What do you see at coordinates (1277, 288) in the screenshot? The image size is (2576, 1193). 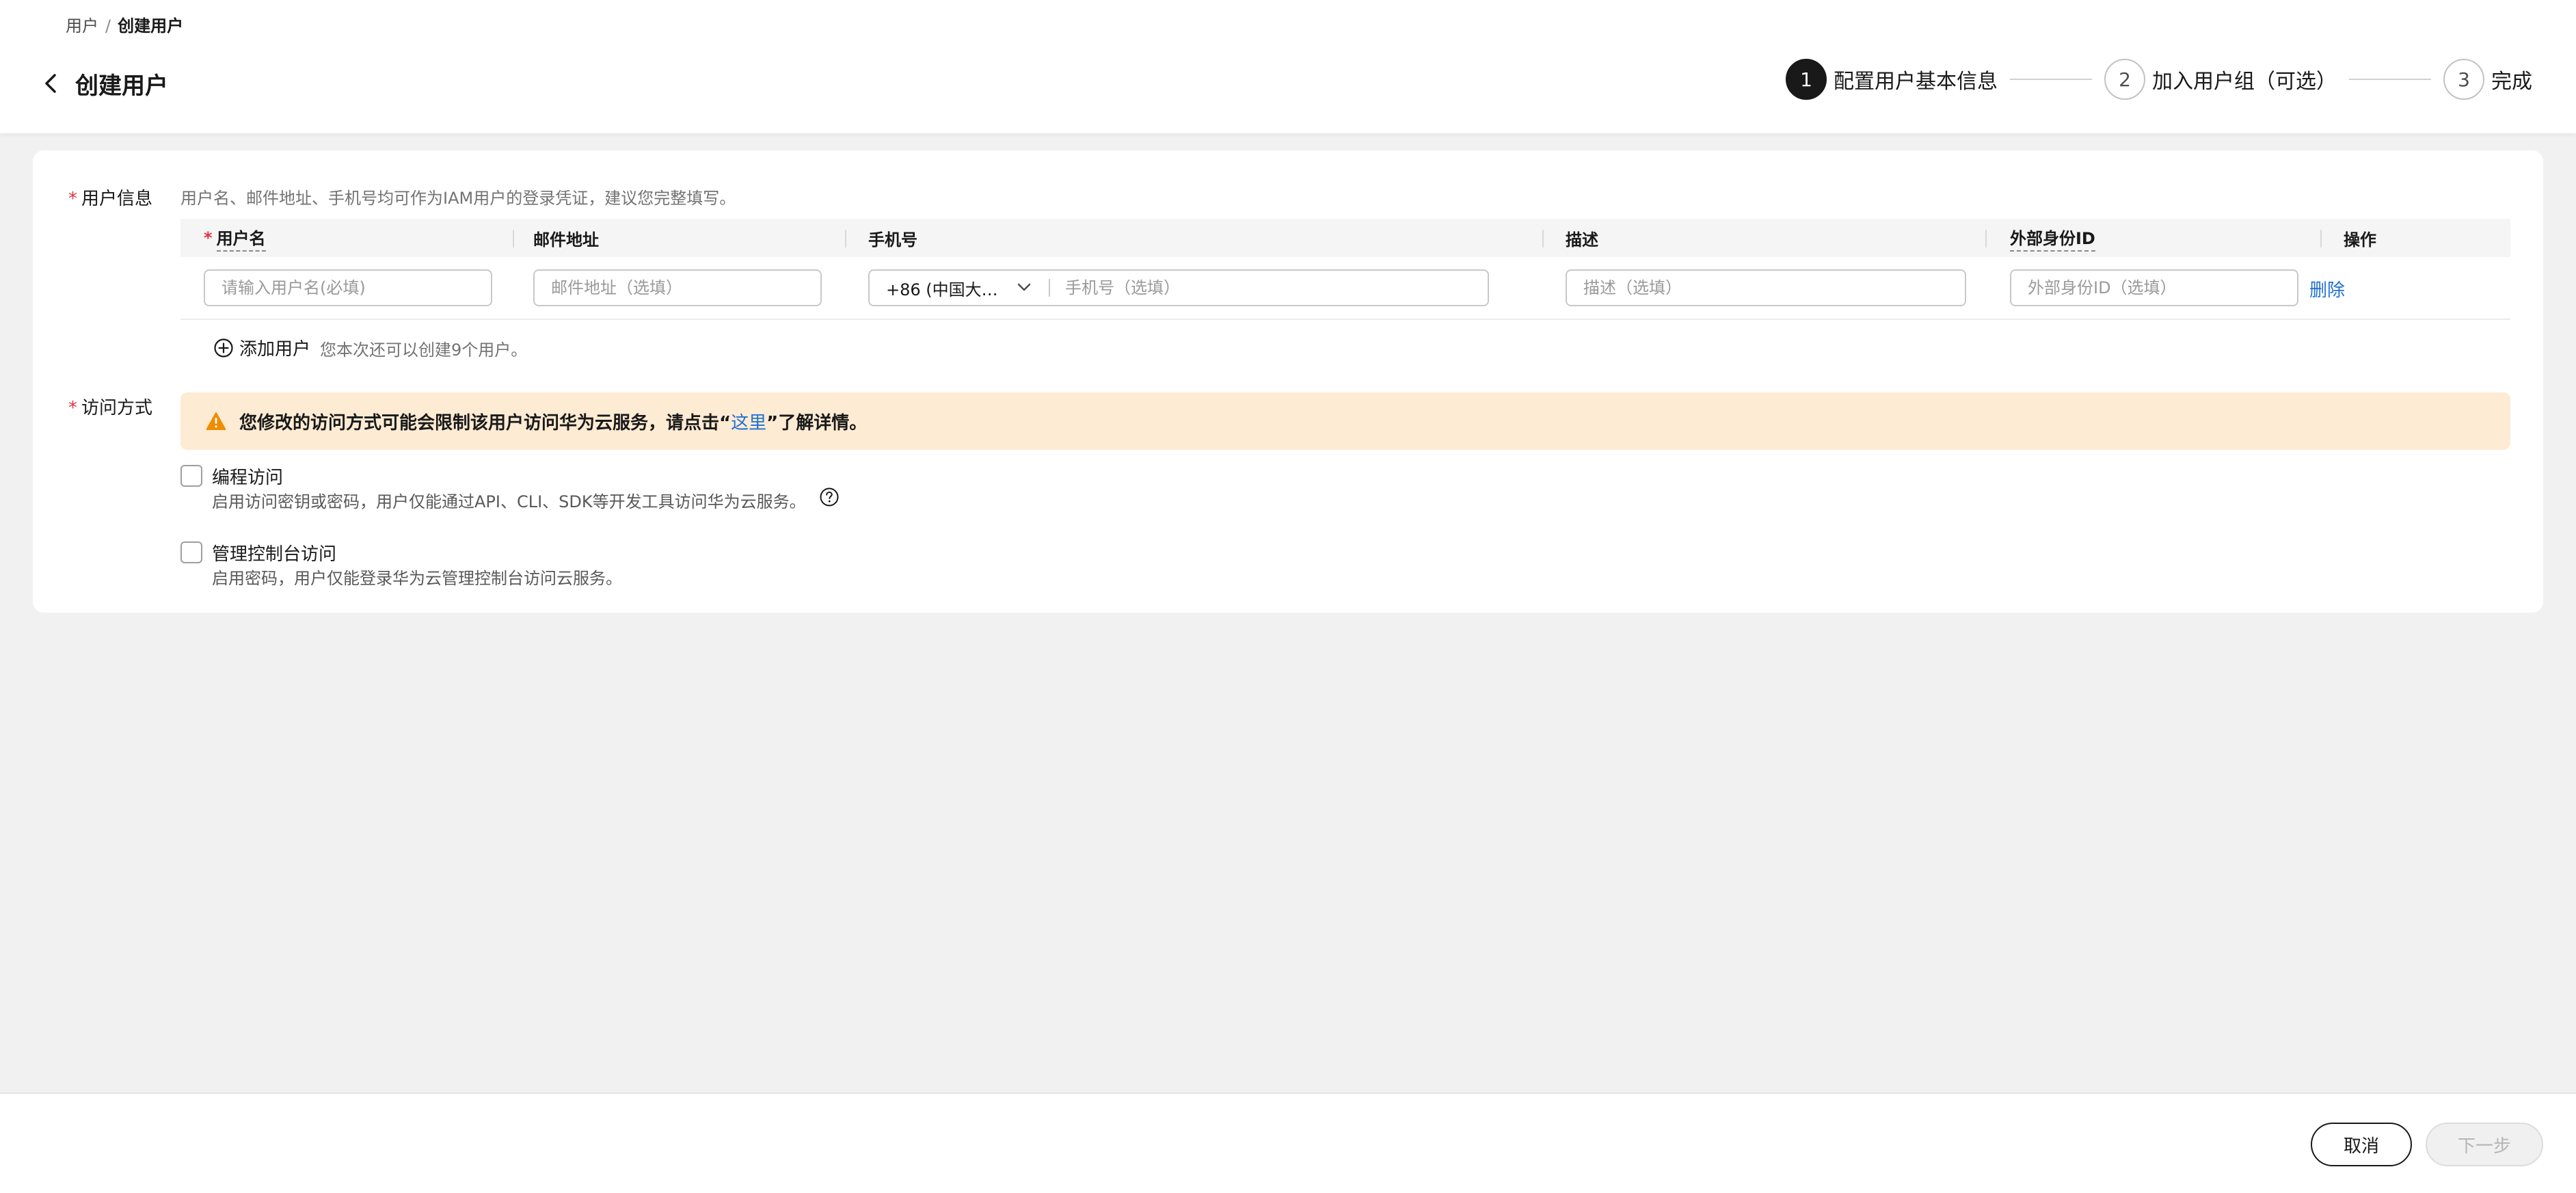 I see `phone-input` at bounding box center [1277, 288].